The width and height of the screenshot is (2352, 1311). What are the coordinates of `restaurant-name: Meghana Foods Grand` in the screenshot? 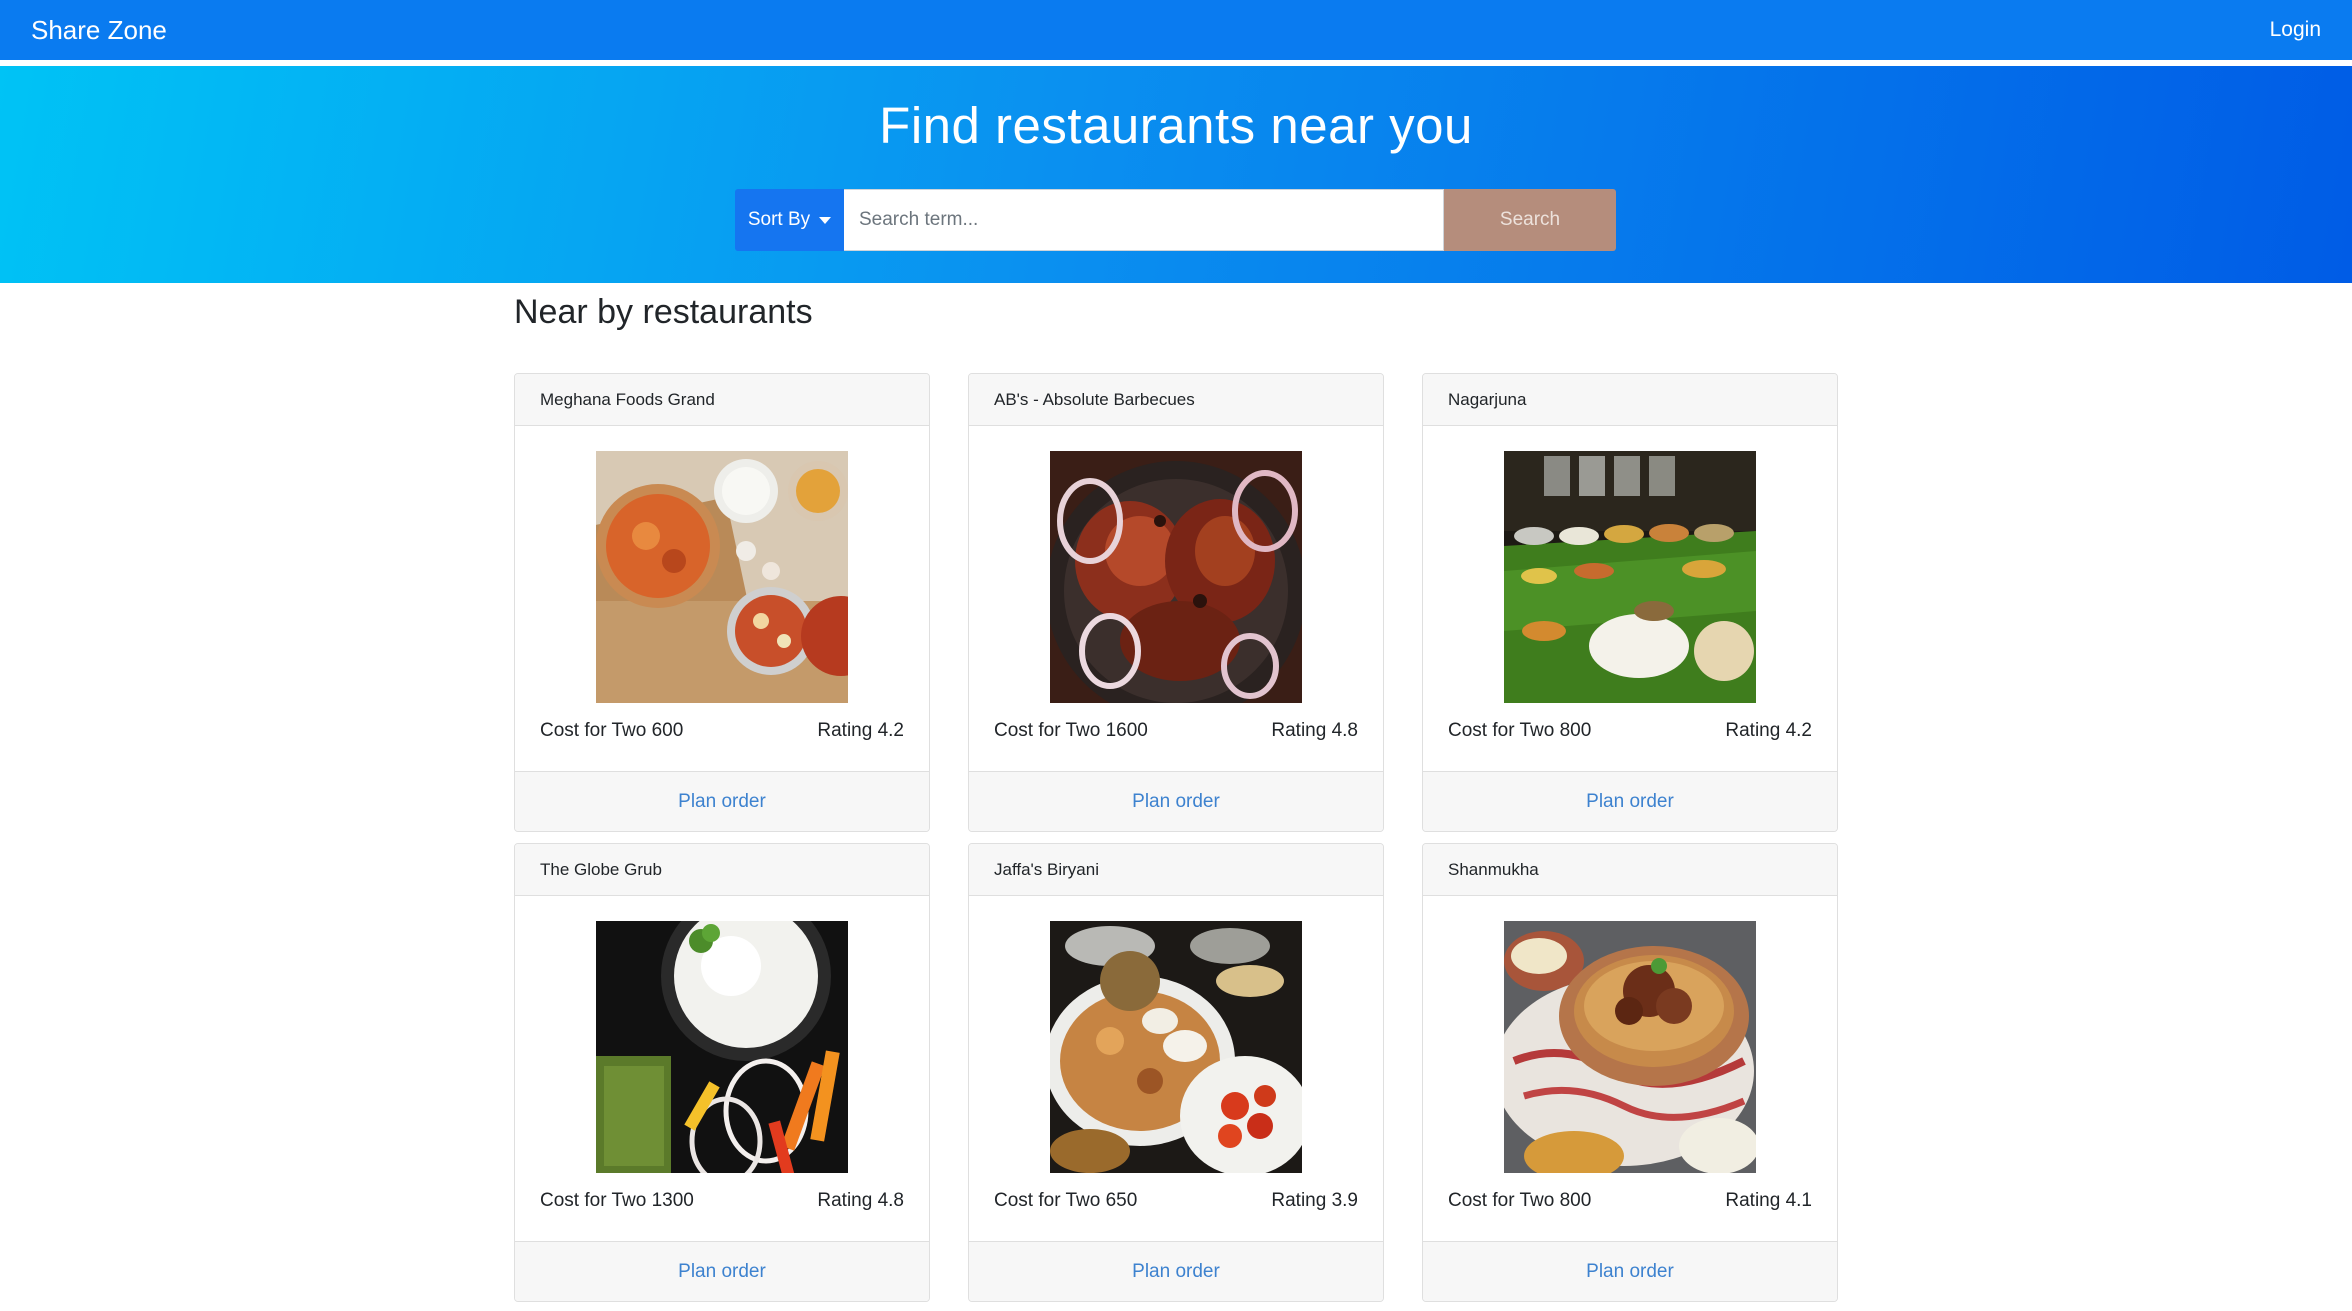 It's located at (722, 400).